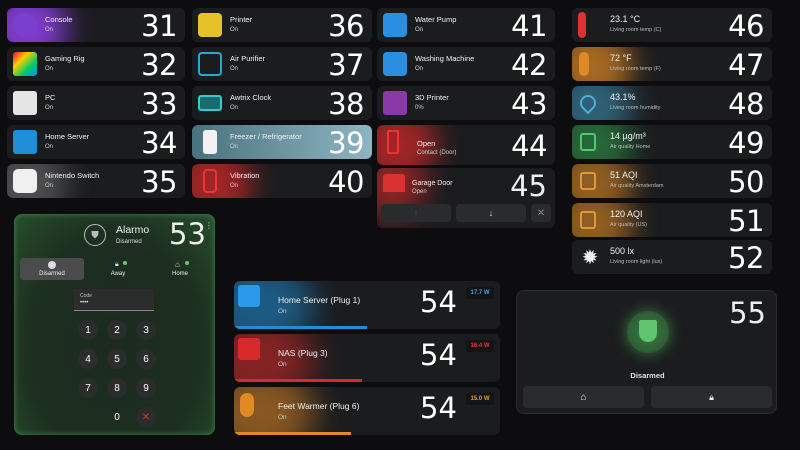 This screenshot has width=800, height=450. What do you see at coordinates (241, 19) in the screenshot?
I see `tile-name: Printer` at bounding box center [241, 19].